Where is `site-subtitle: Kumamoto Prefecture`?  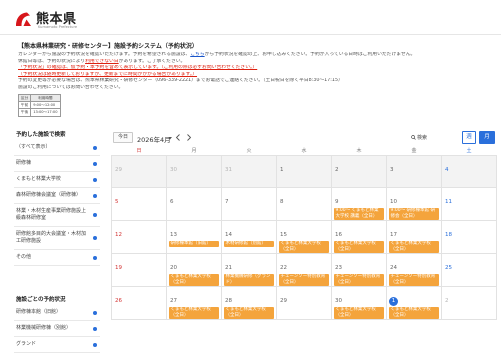 site-subtitle: Kumamoto Prefecture is located at coordinates (58, 27).